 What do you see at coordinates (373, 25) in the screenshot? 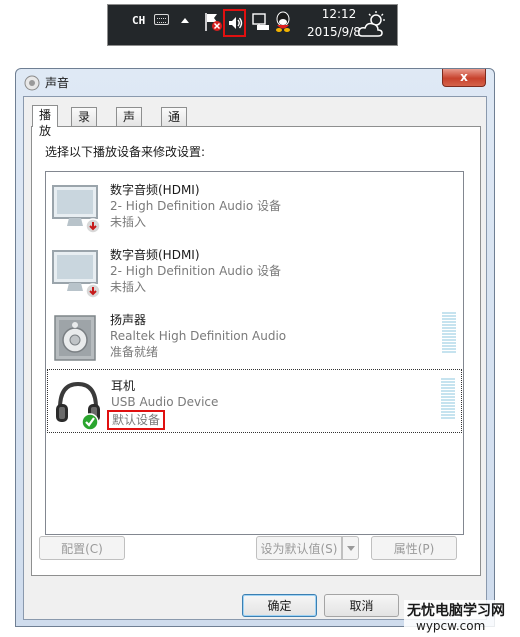
I see `weather-icon` at bounding box center [373, 25].